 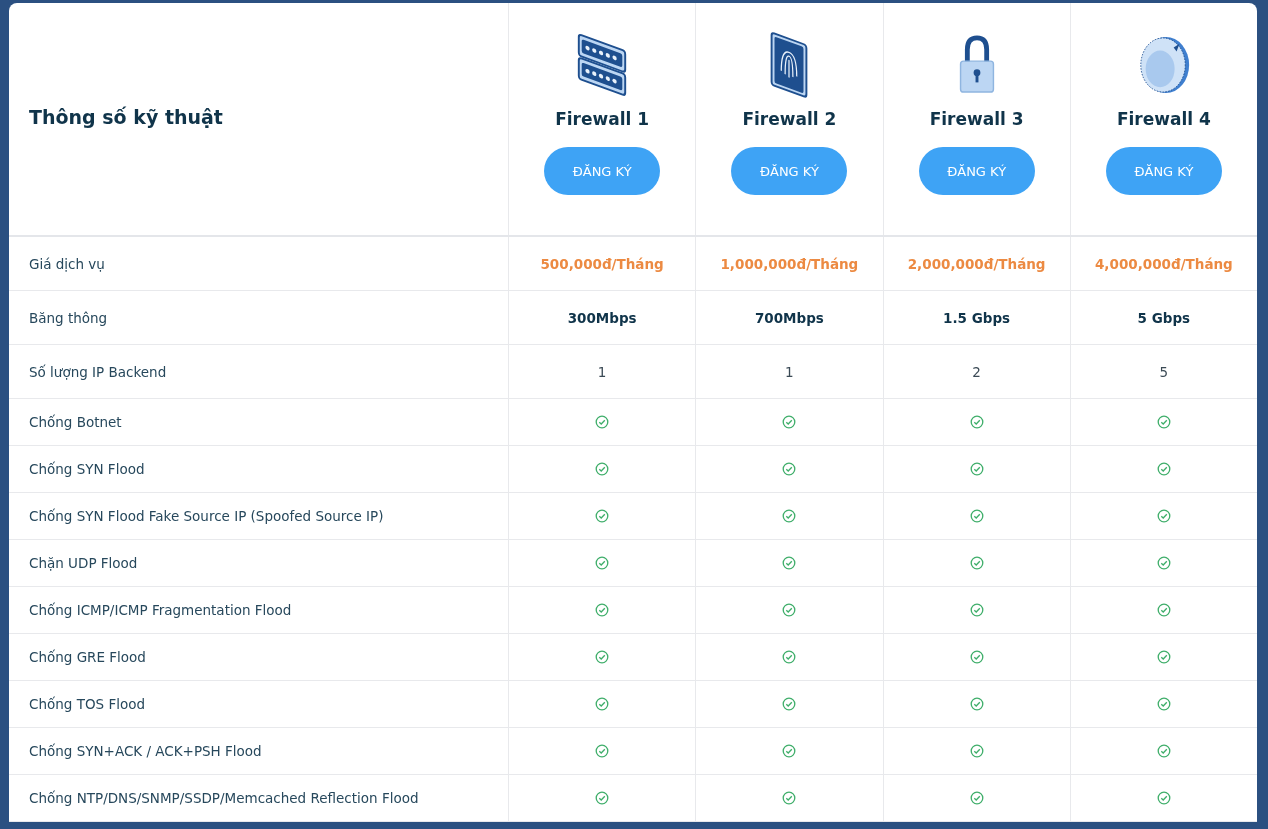 I want to click on feature-label: Chặn UDP Flood, so click(x=83, y=563).